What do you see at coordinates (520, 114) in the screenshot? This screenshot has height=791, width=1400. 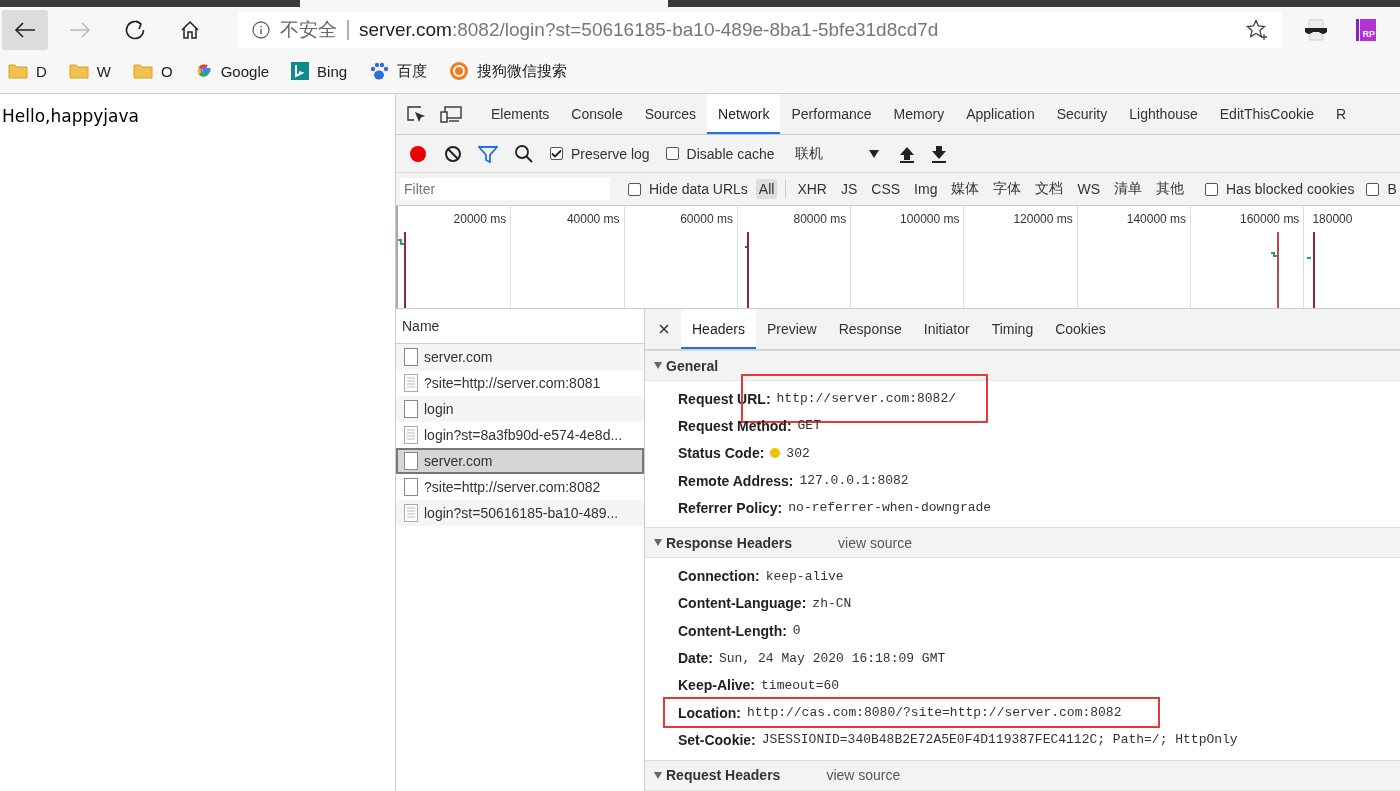 I see `devtools-tab: Elements` at bounding box center [520, 114].